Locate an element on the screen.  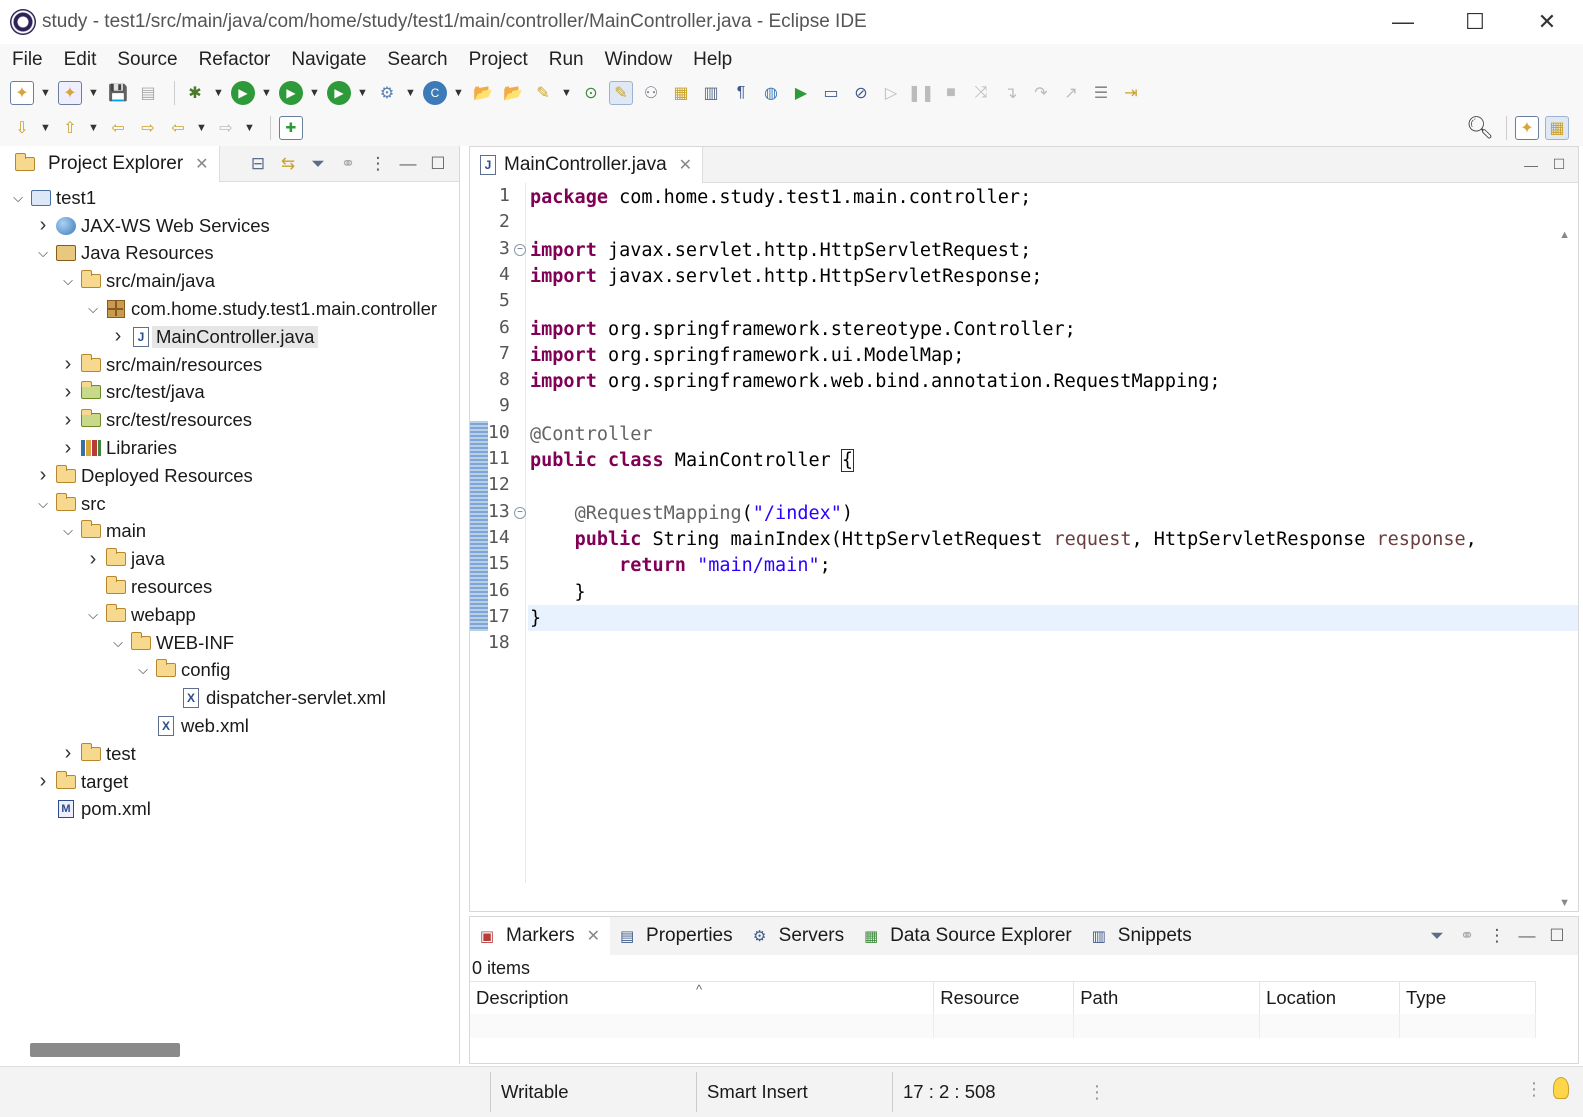
menu-refactor: Refactor is located at coordinates (240, 60).